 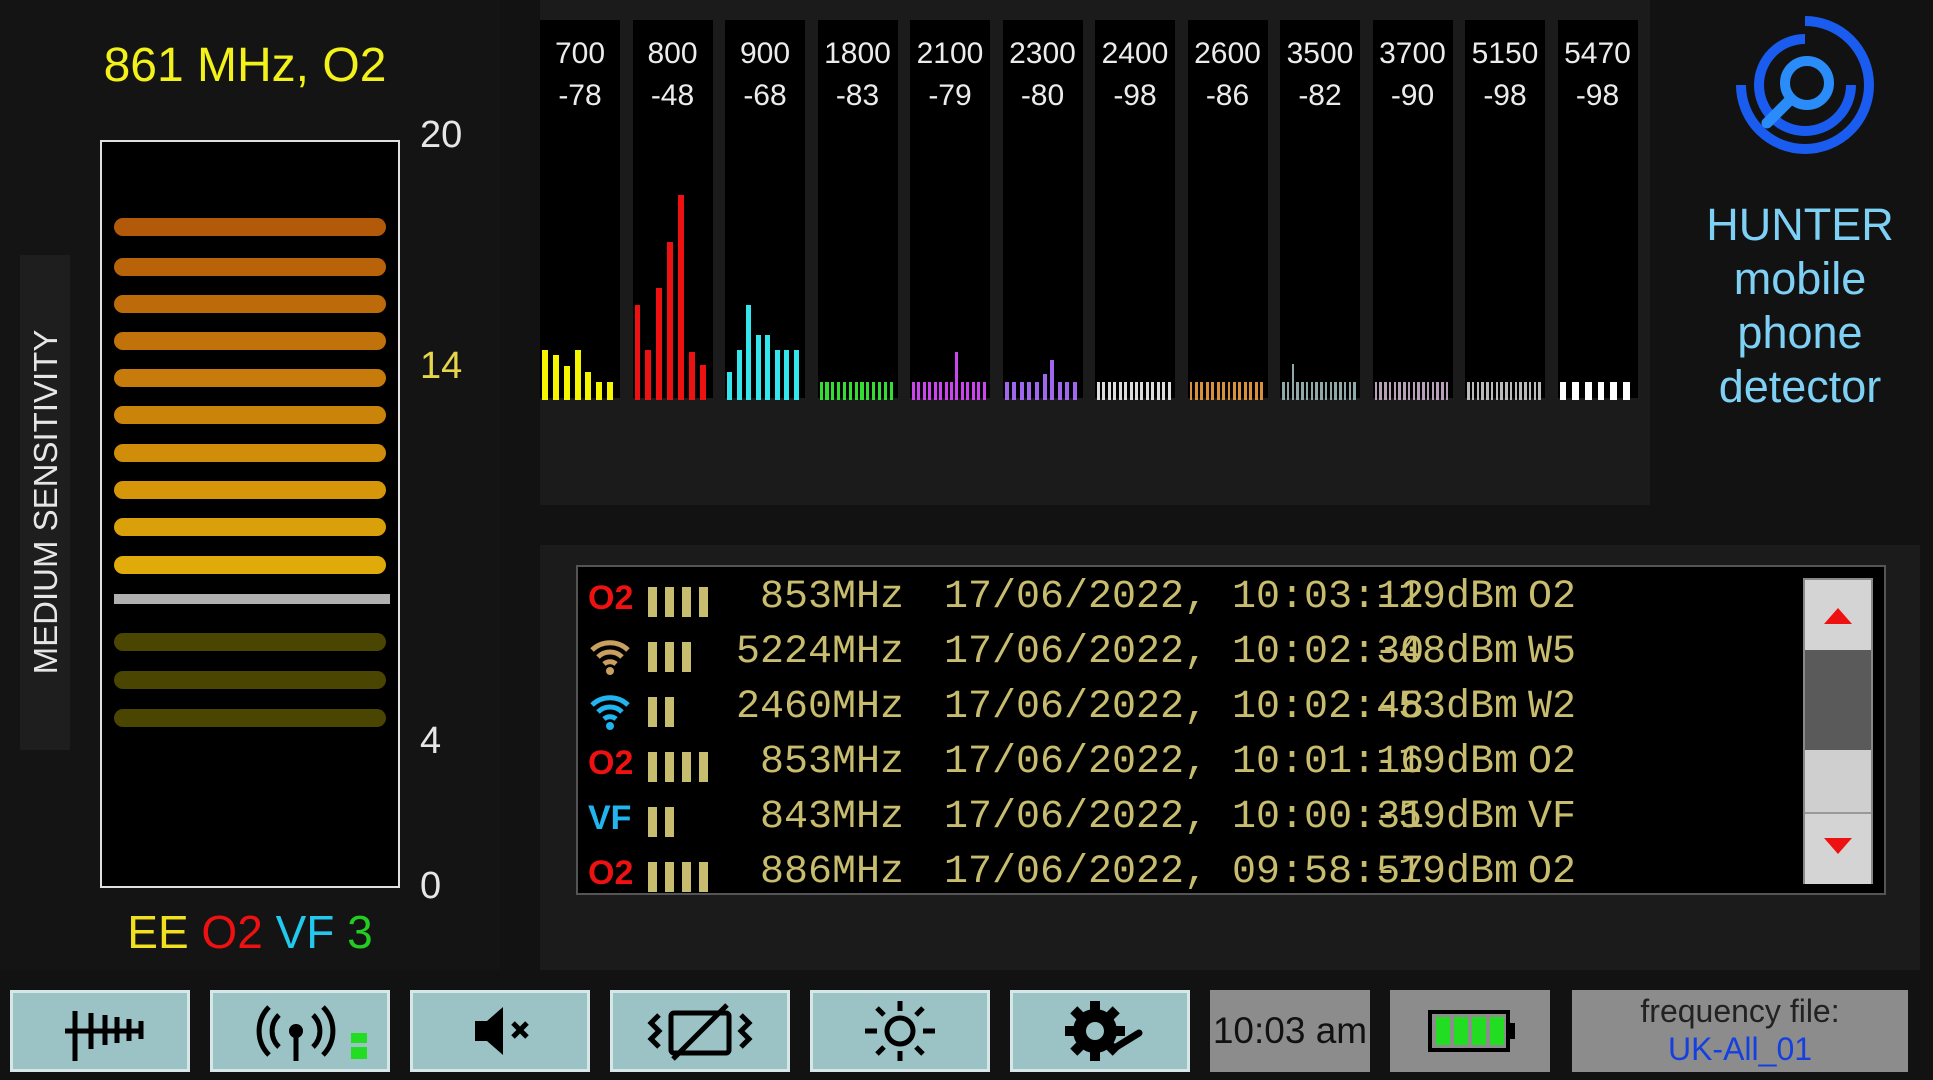 What do you see at coordinates (700, 1031) in the screenshot?
I see `vibrate-off-button` at bounding box center [700, 1031].